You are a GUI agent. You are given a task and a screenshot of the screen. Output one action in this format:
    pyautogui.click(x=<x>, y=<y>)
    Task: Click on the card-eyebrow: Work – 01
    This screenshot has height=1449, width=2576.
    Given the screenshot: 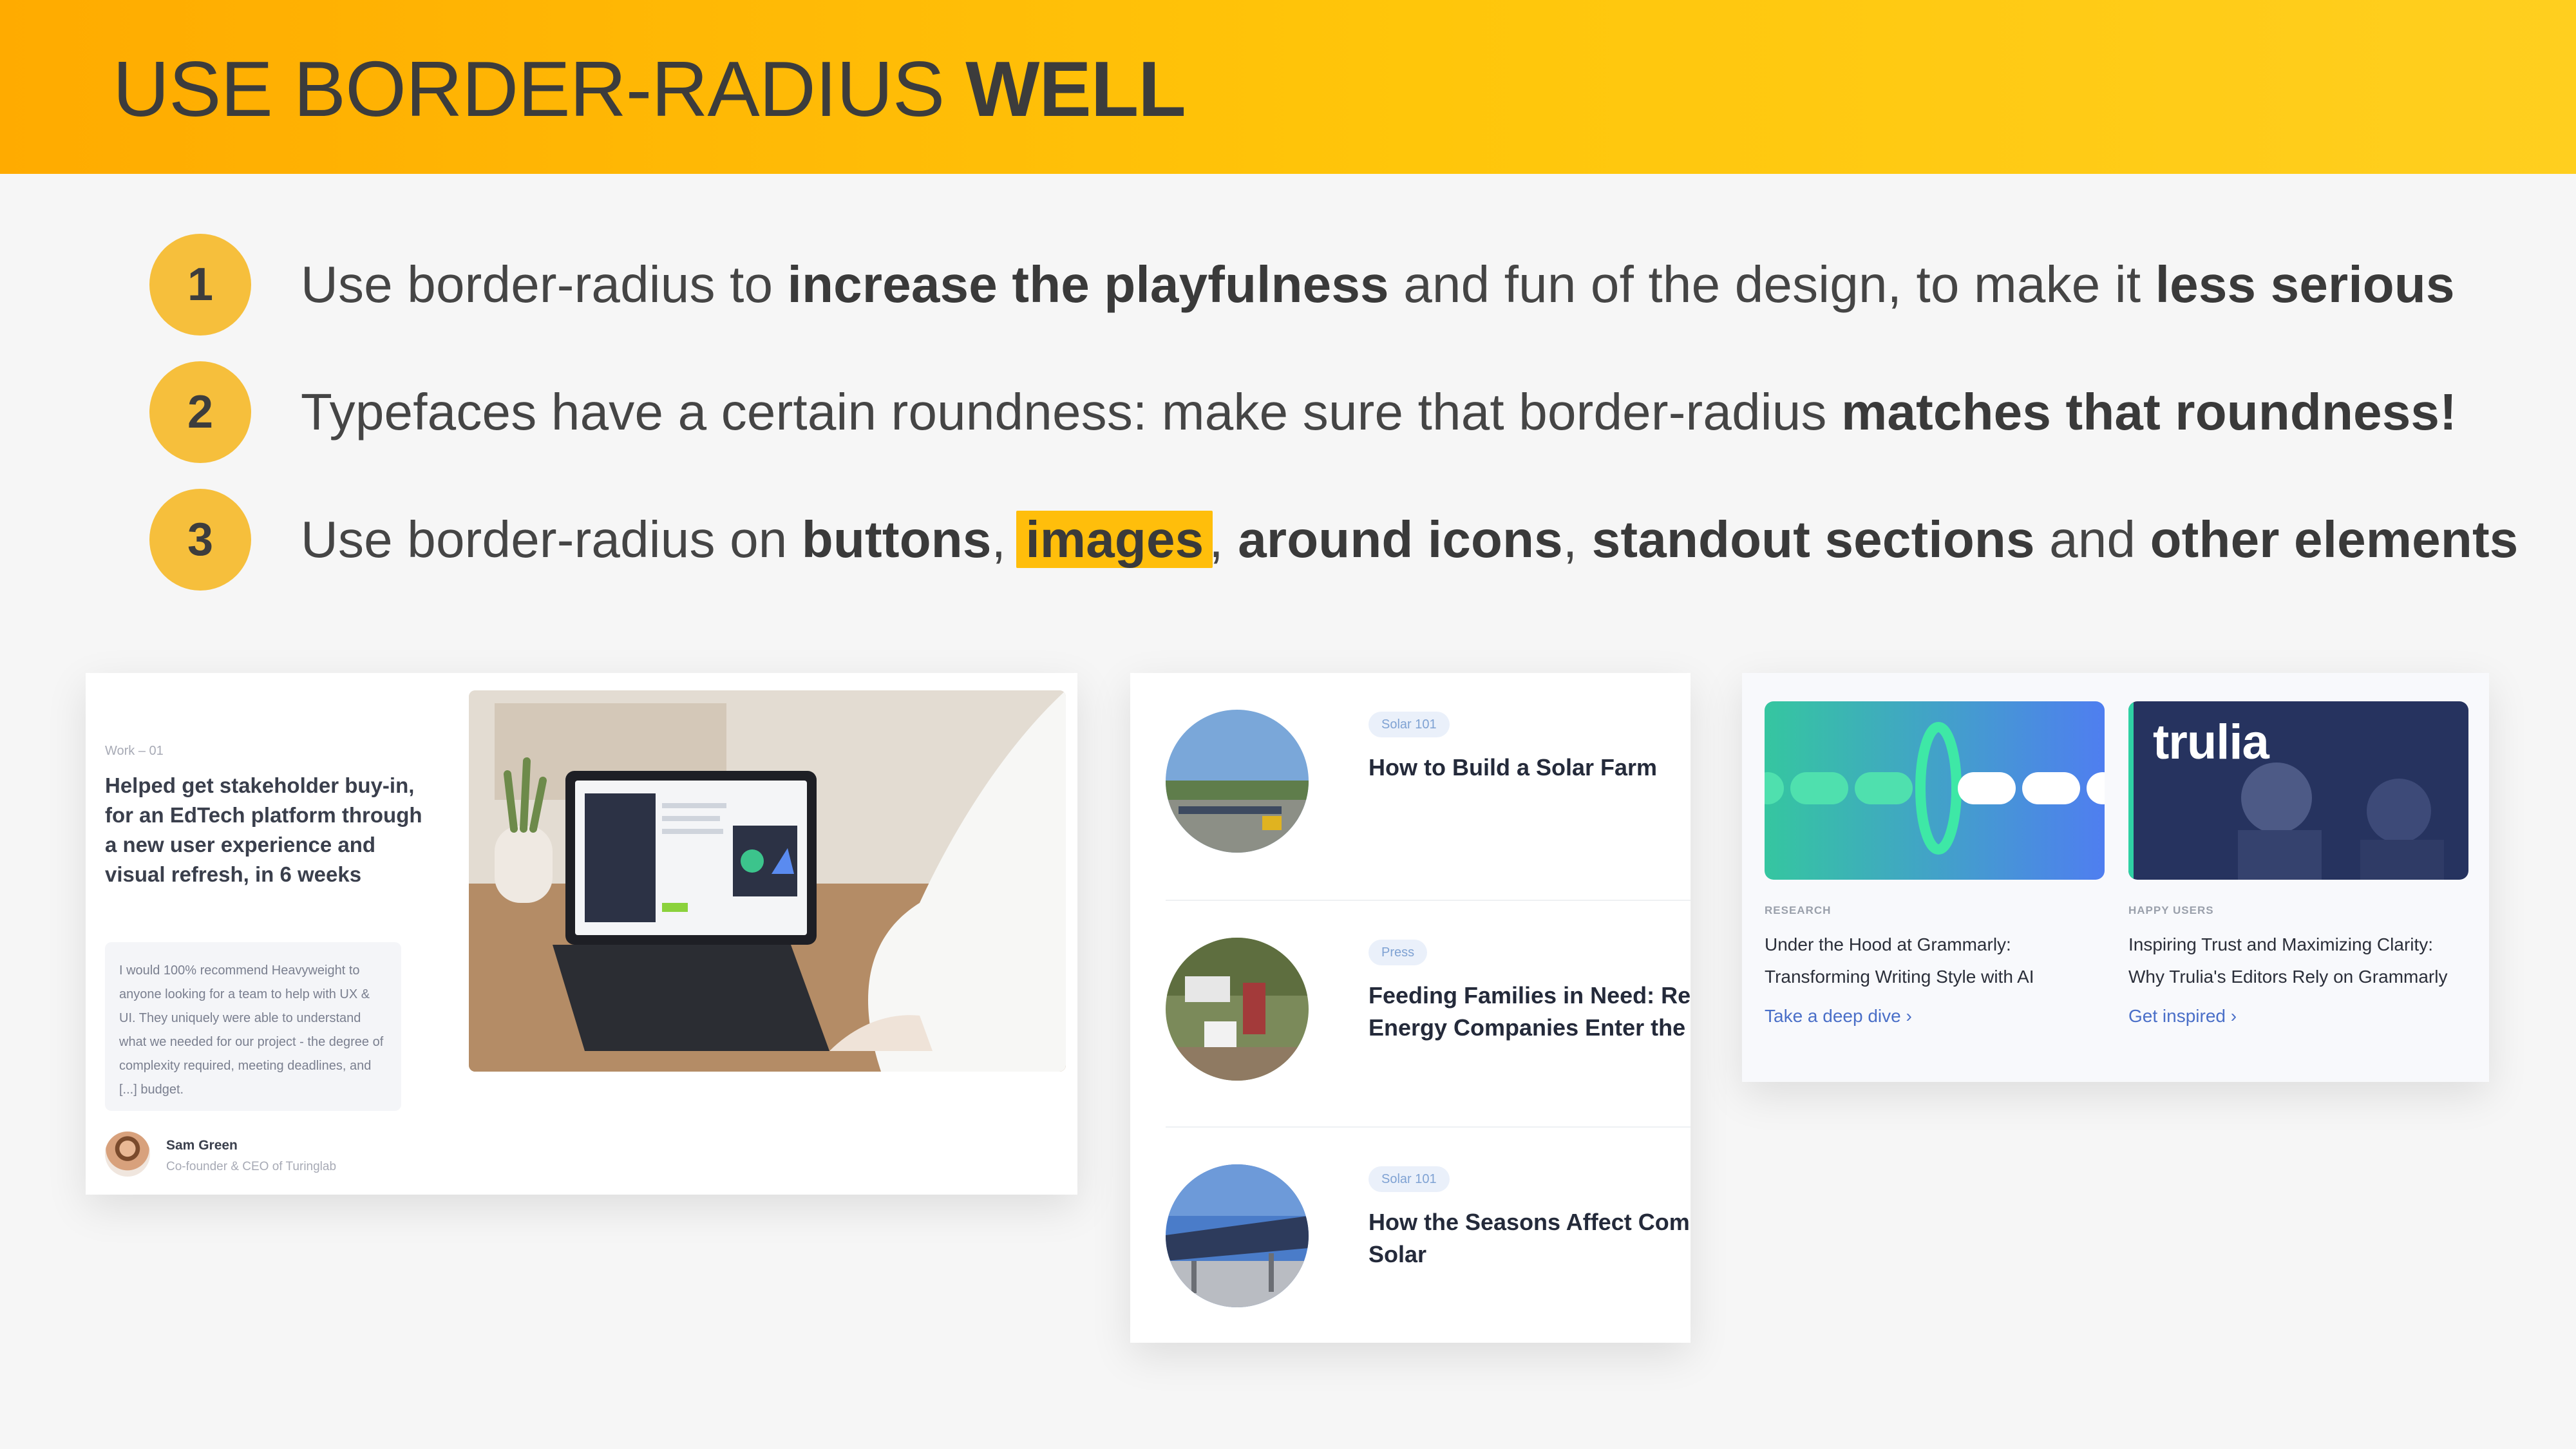 What is the action you would take?
    pyautogui.click(x=135, y=751)
    